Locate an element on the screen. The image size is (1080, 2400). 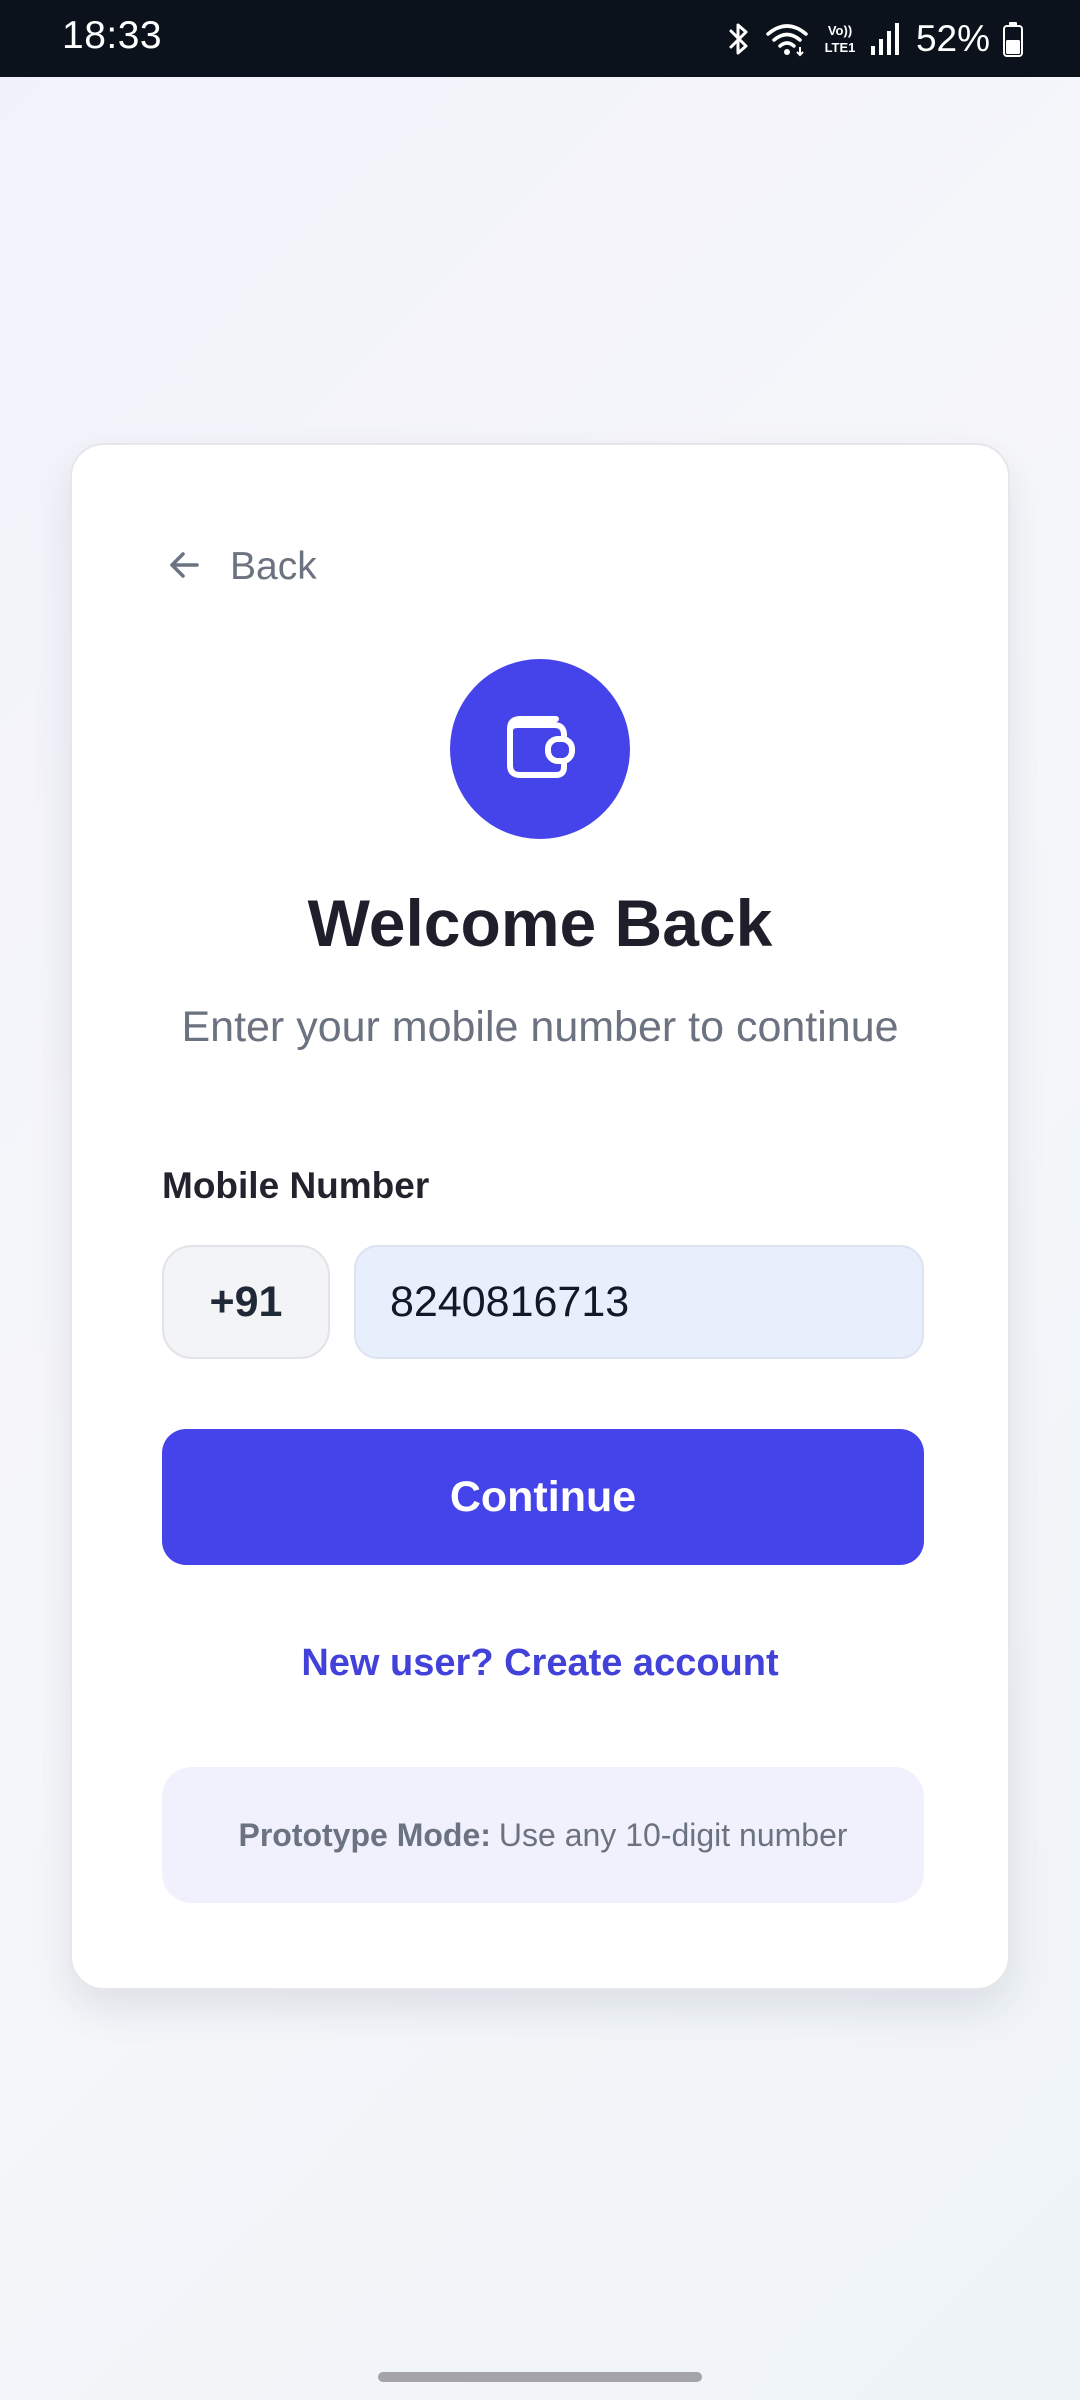
notice-heading: Prototype Mode: is located at coordinates (364, 1834).